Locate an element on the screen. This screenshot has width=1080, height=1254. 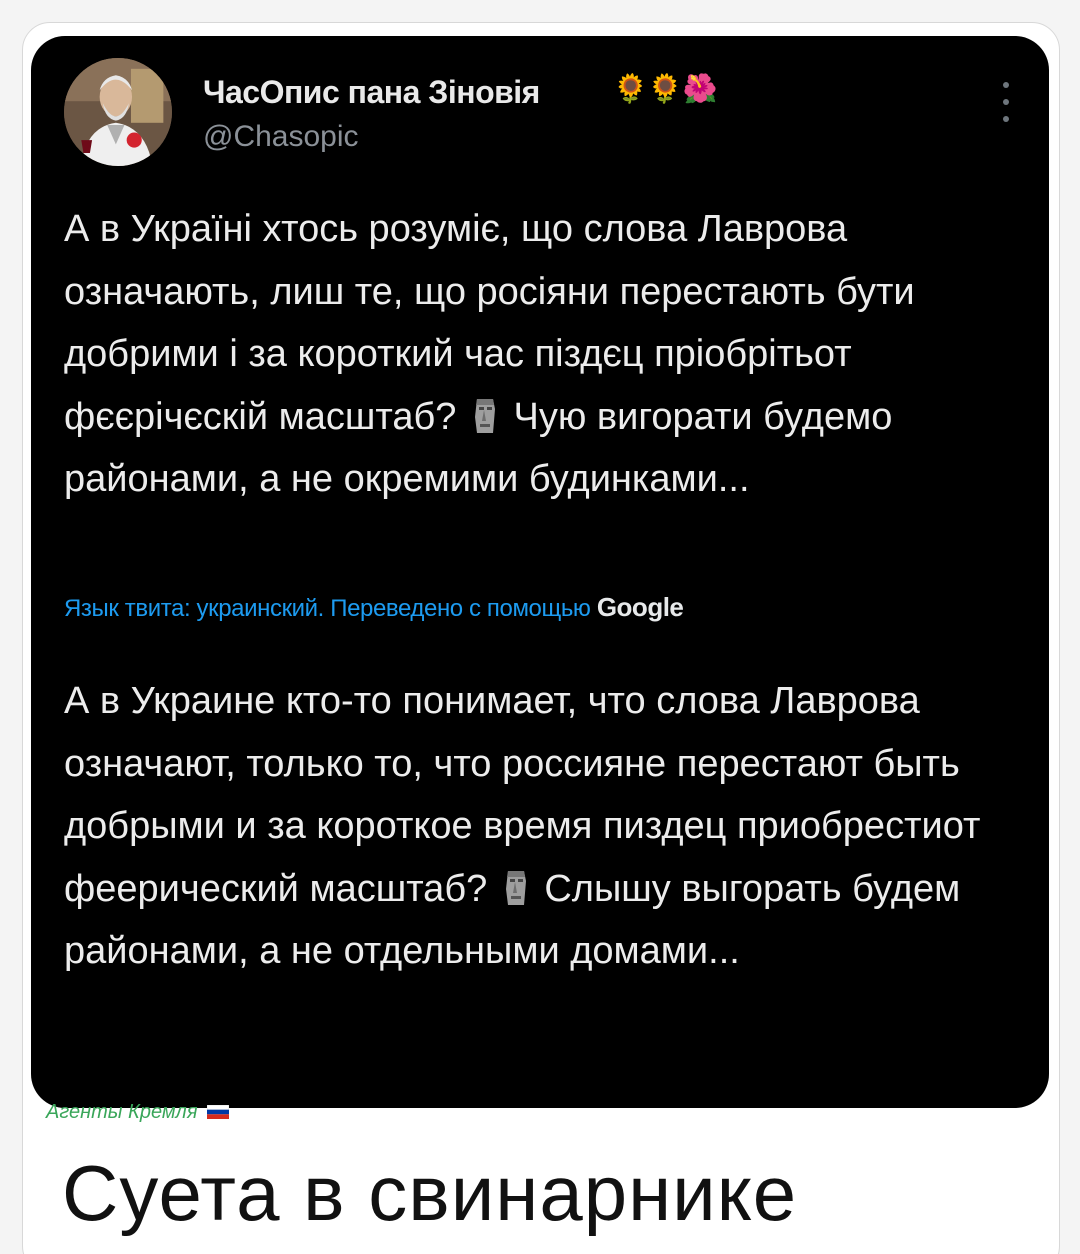
watermark: Агенты Кремля is located at coordinates (138, 1112).